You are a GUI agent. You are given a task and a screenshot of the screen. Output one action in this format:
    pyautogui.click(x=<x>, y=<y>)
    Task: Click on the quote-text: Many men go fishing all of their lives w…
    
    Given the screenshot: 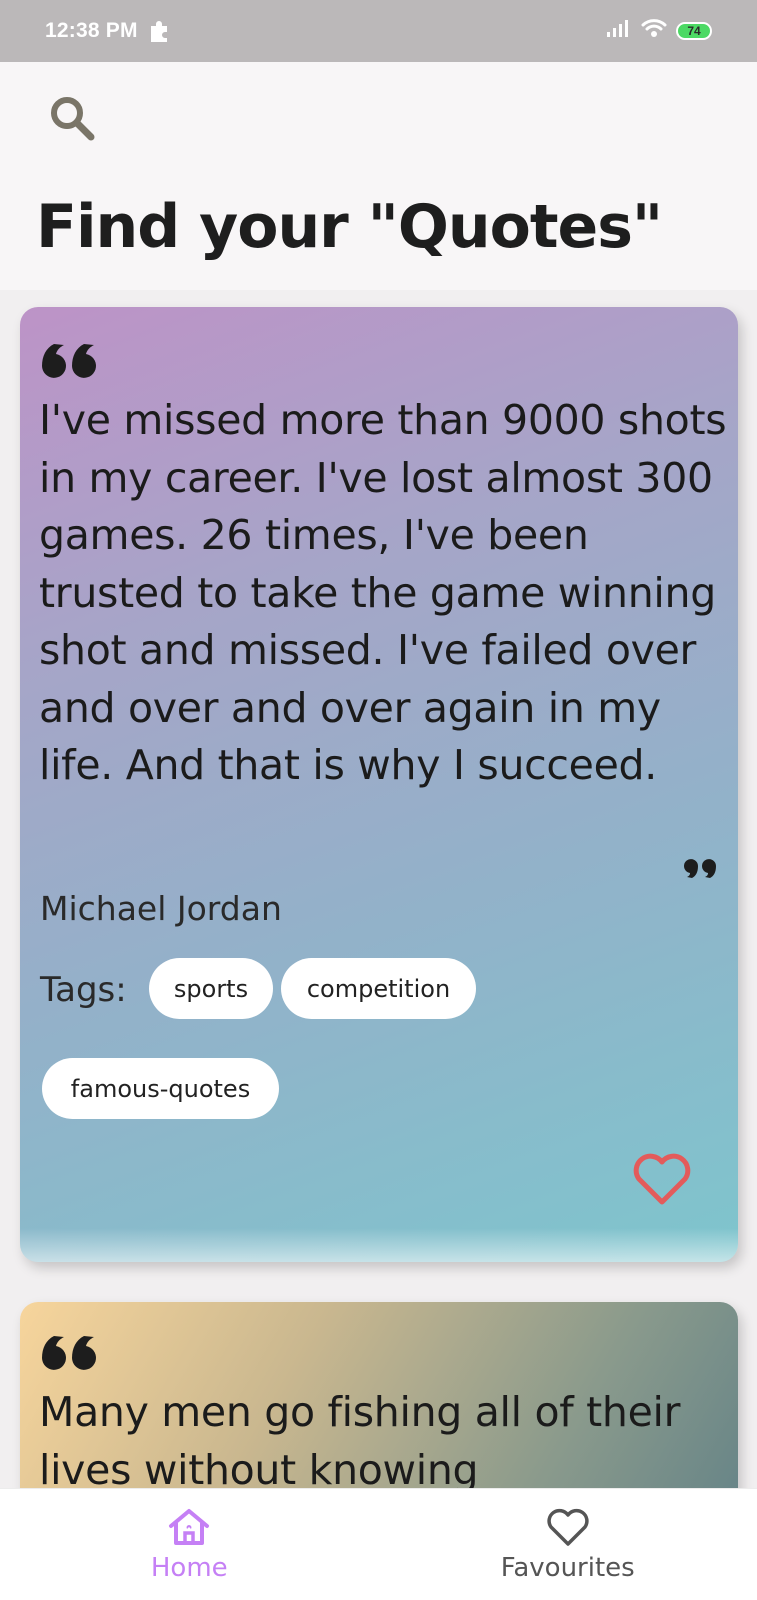 What is the action you would take?
    pyautogui.click(x=360, y=1438)
    